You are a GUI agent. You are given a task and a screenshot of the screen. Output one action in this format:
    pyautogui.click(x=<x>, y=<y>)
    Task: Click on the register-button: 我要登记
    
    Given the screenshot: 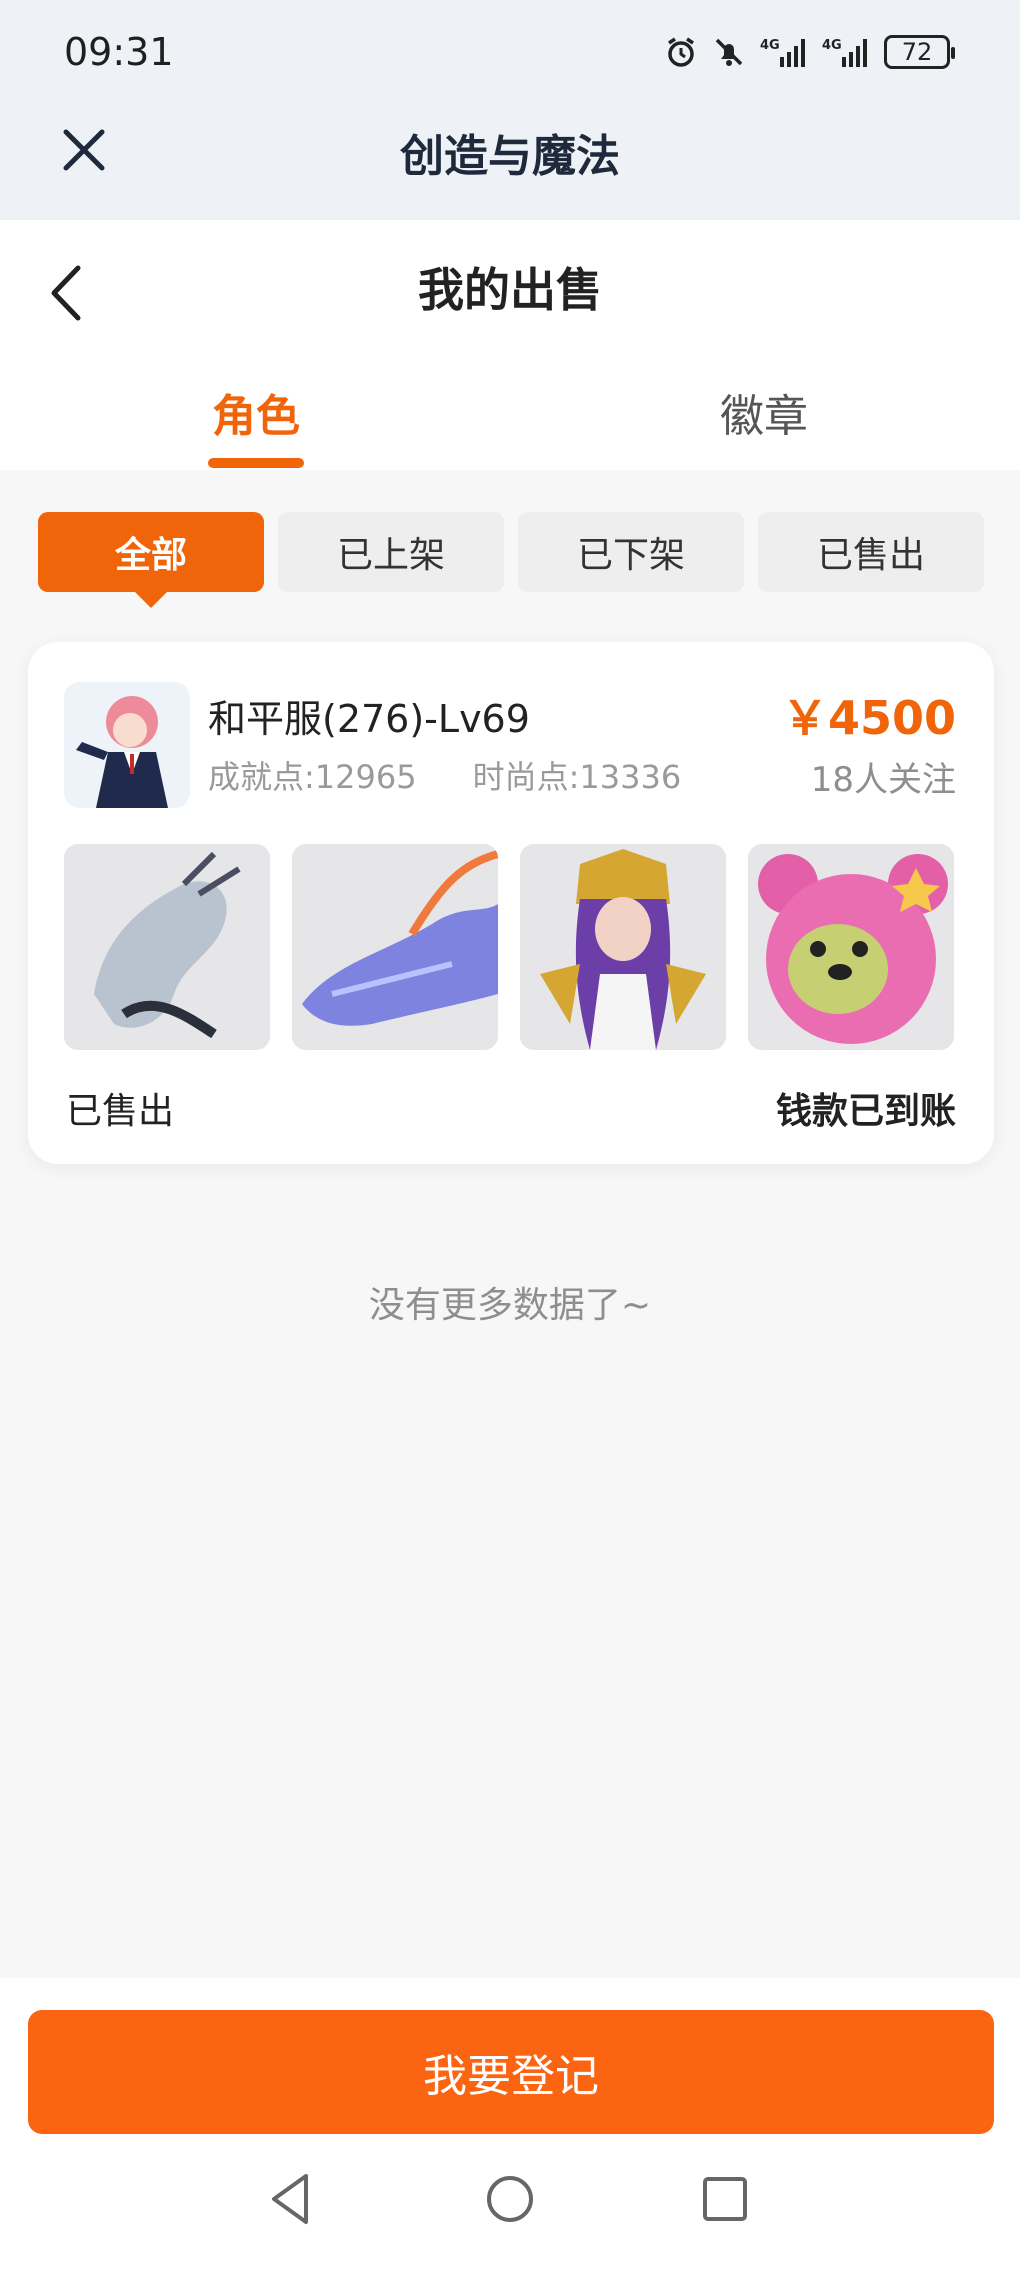 What is the action you would take?
    pyautogui.click(x=511, y=2072)
    